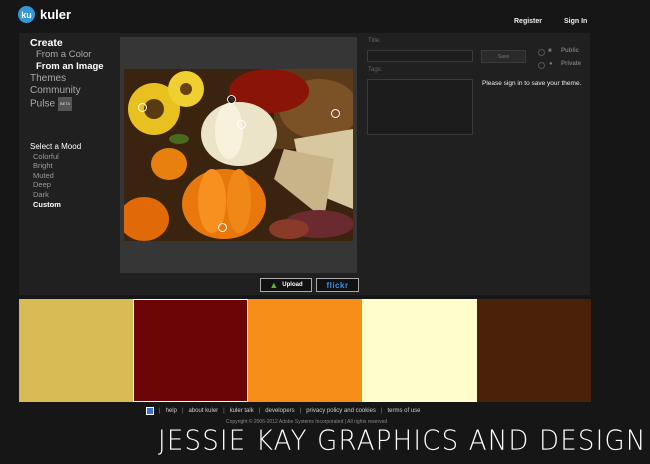 This screenshot has width=650, height=464. What do you see at coordinates (279, 411) in the screenshot?
I see `footer-developers-link: developers` at bounding box center [279, 411].